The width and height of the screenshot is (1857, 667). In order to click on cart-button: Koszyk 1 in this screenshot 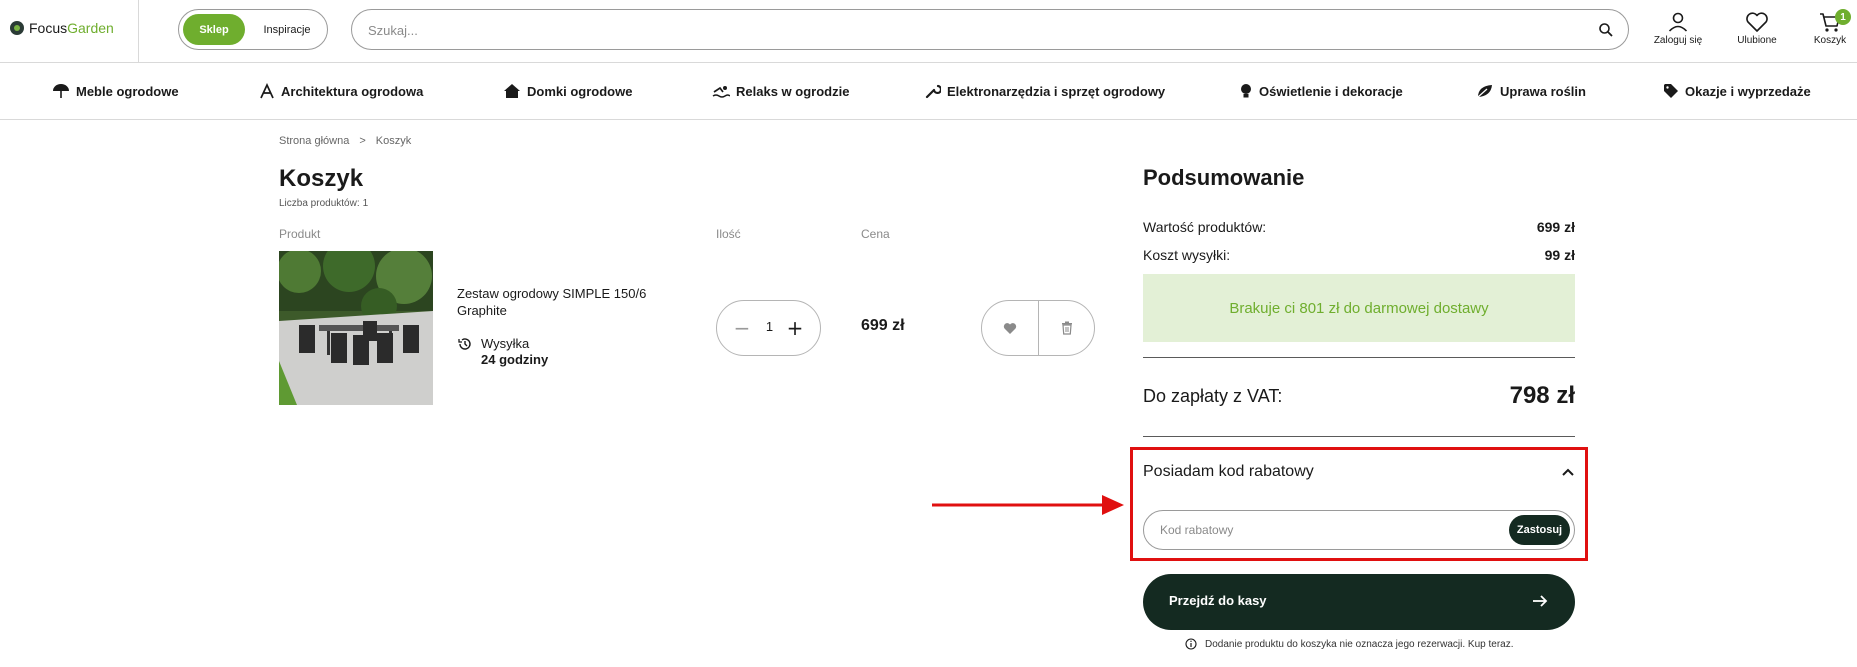, I will do `click(1826, 27)`.